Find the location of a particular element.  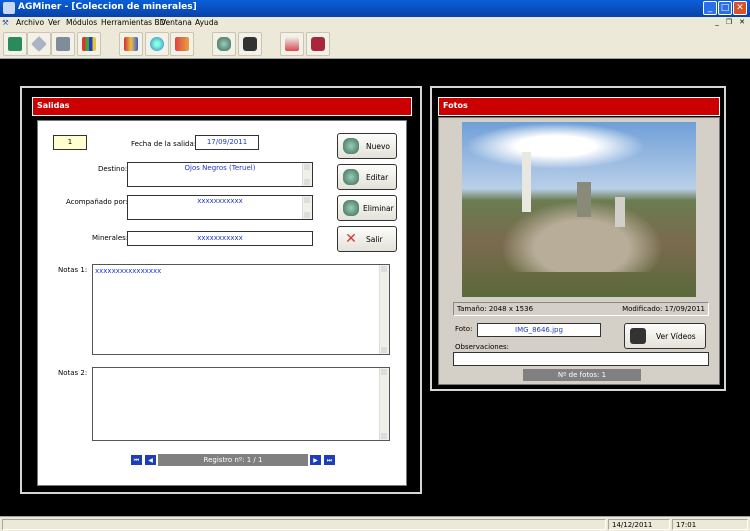

prev-record-button: ◀ is located at coordinates (150, 460).